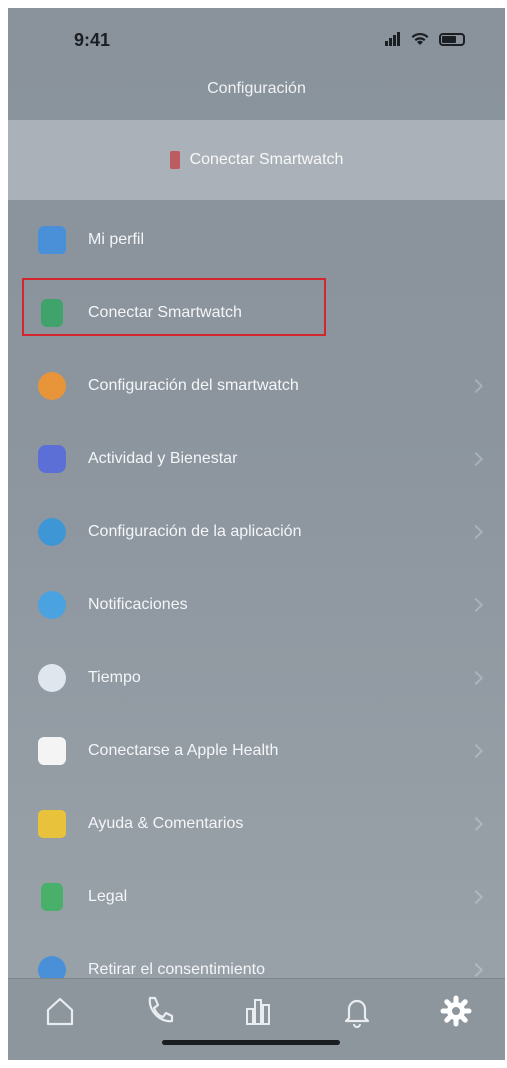 The image size is (507, 1068). I want to click on menu-item-notifications: Notificaciones, so click(256, 604).